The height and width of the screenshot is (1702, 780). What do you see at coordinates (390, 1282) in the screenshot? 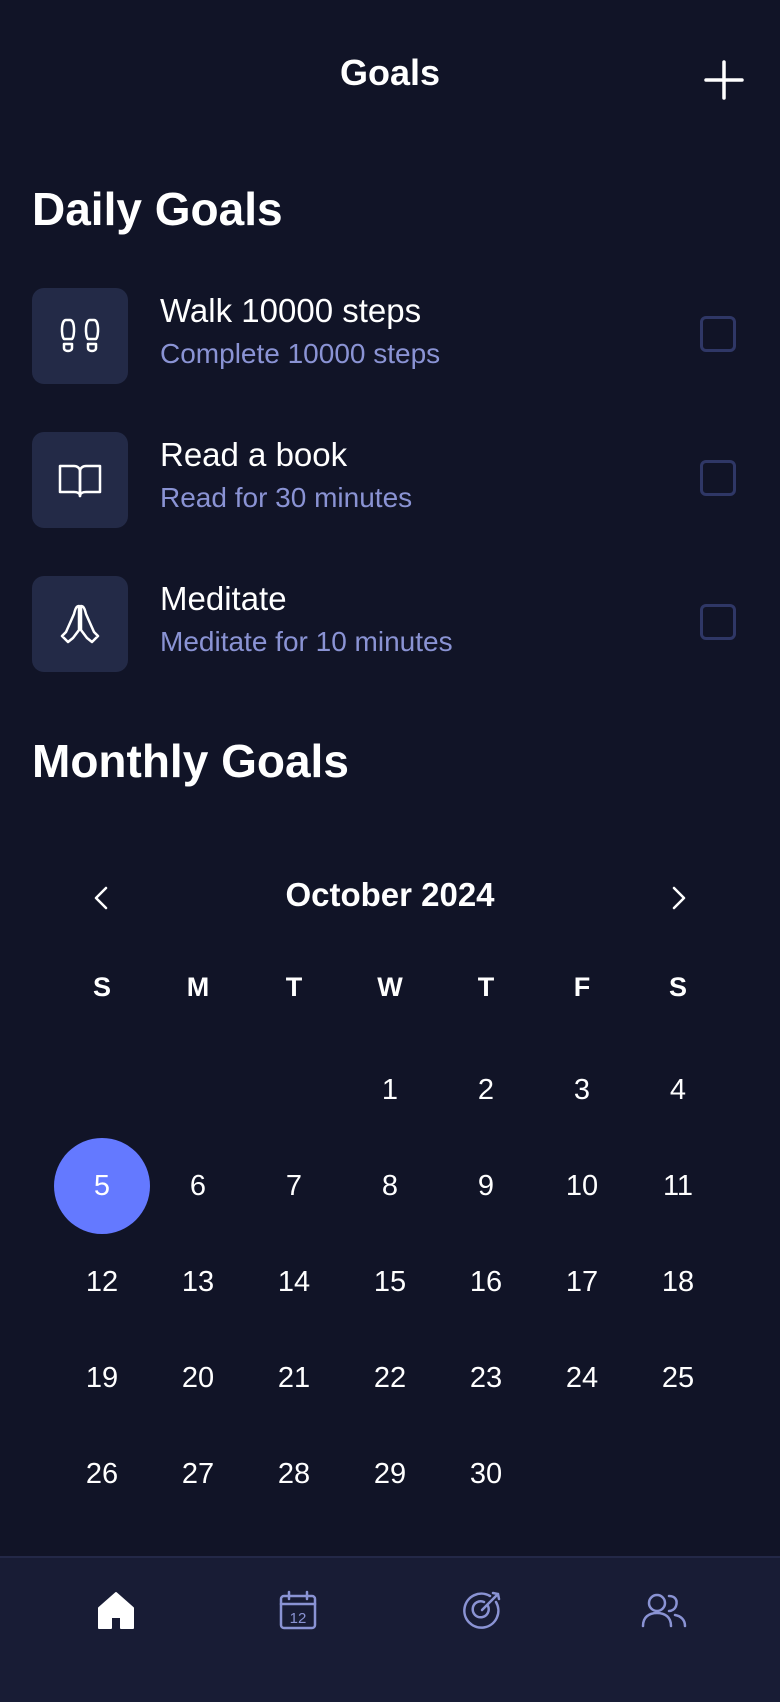
I see `calendar-day: 15` at bounding box center [390, 1282].